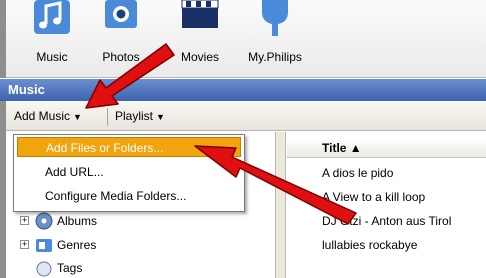 This screenshot has width=486, height=278. Describe the element at coordinates (386, 148) in the screenshot. I see `title-column-header: Title ▲` at that location.